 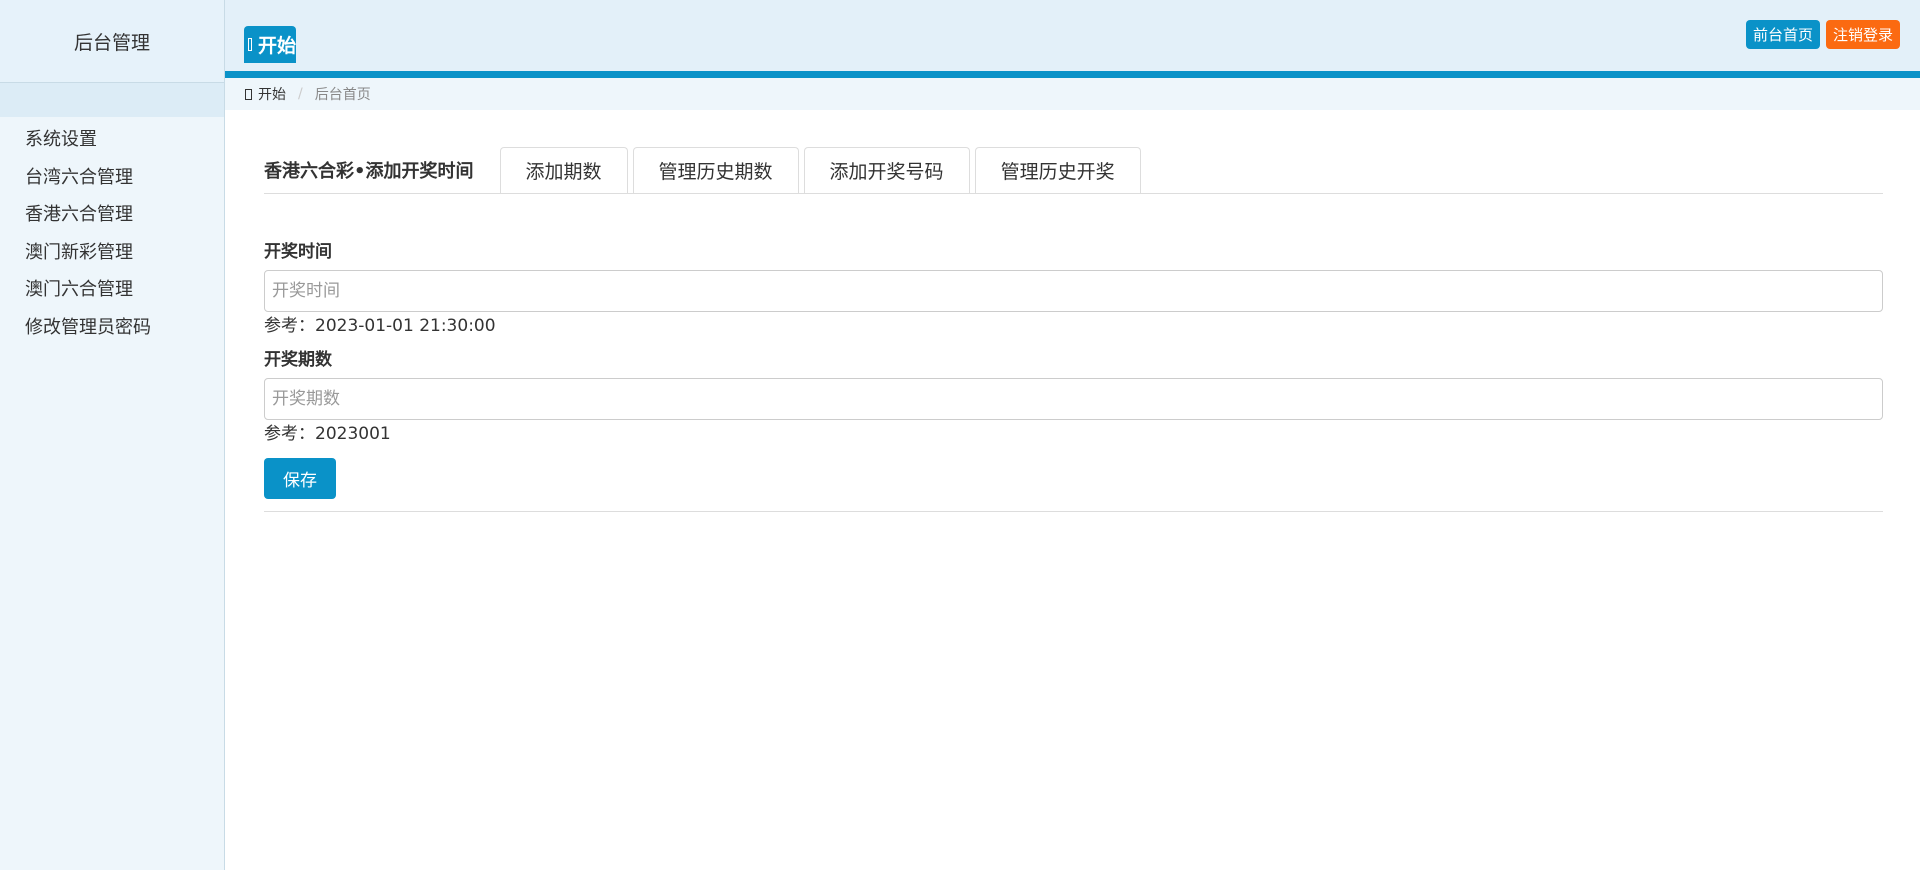 What do you see at coordinates (369, 171) in the screenshot?
I see `section-title: 香港六合彩•添加开奖时间` at bounding box center [369, 171].